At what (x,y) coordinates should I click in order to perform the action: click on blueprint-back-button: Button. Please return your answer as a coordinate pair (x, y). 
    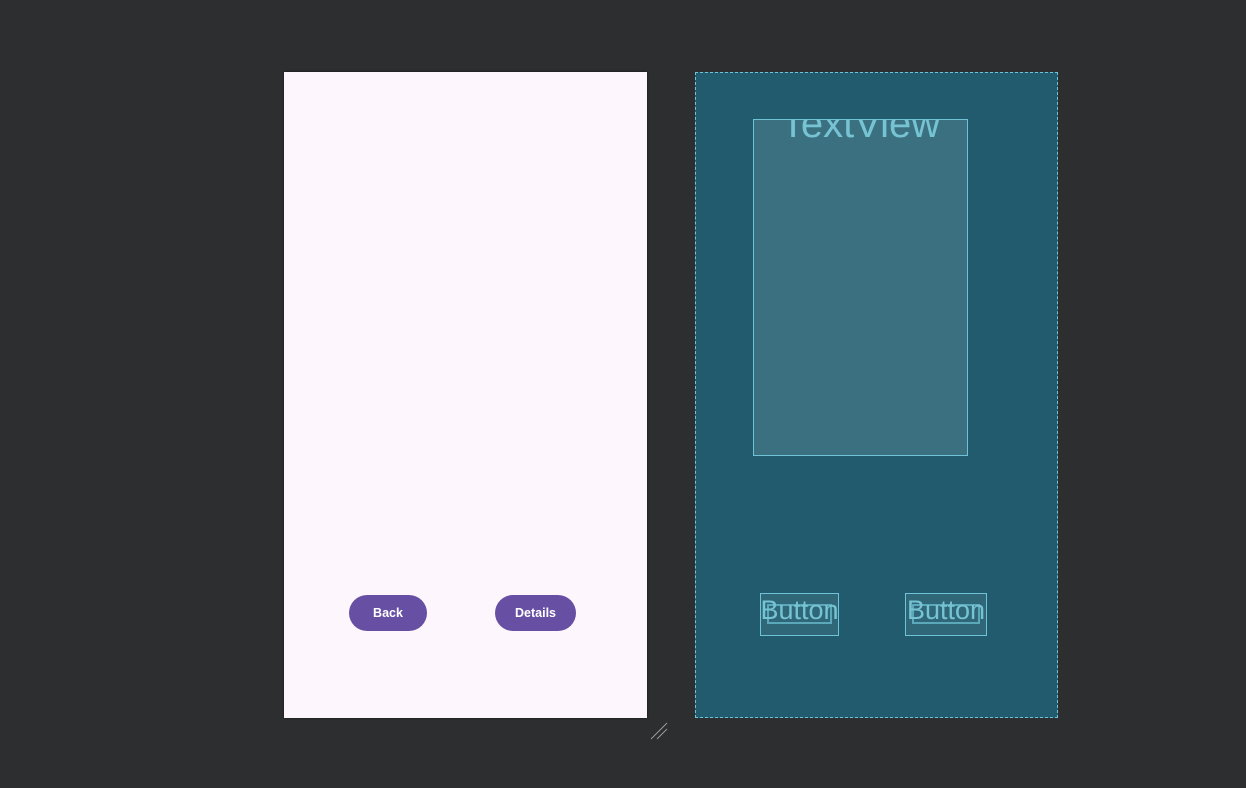
    Looking at the image, I should click on (799, 614).